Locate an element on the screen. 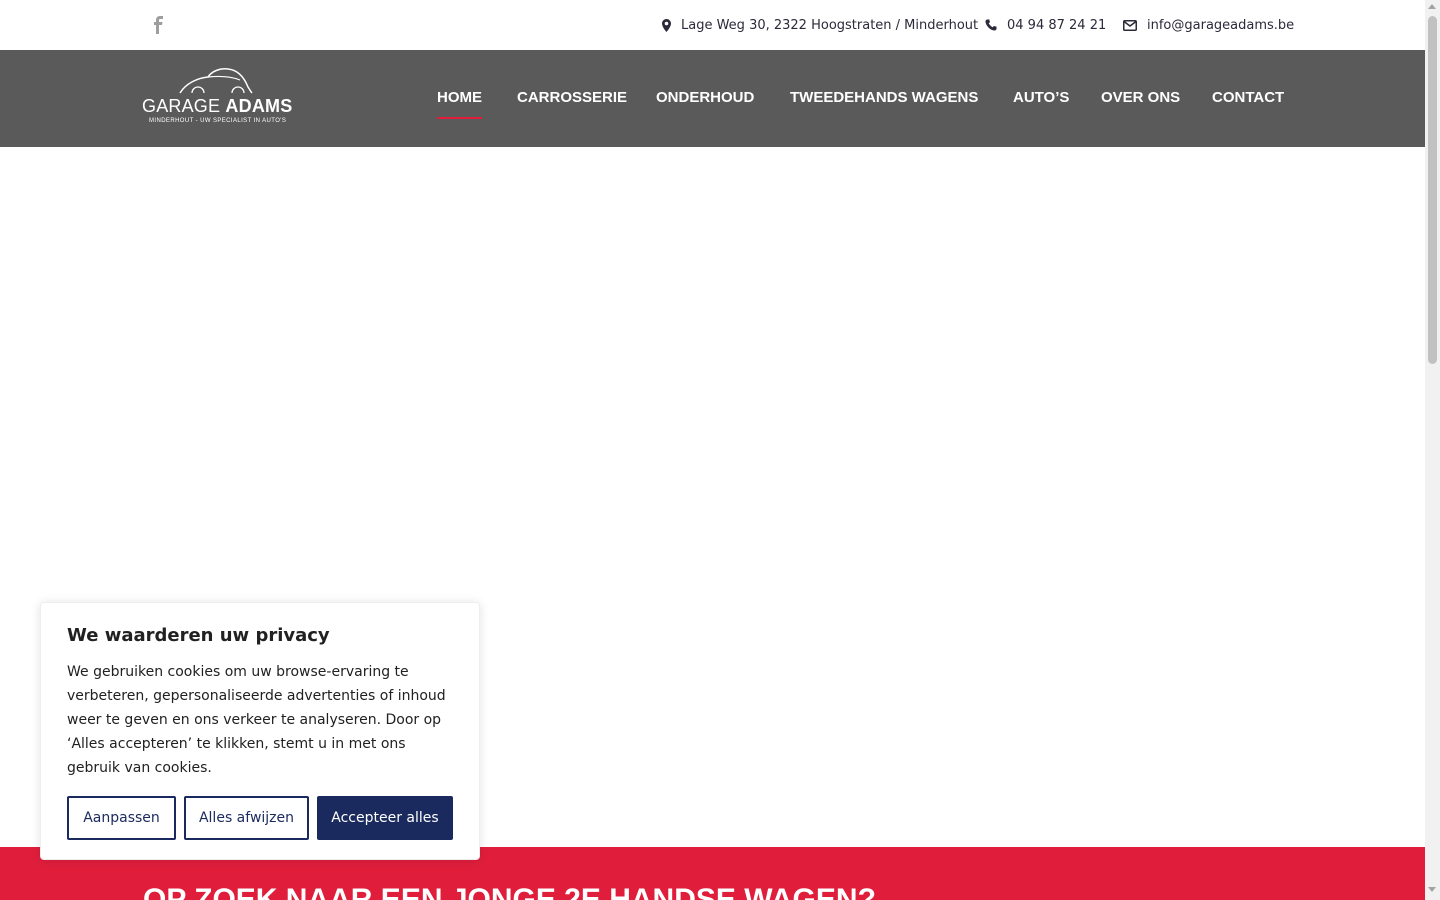 Image resolution: width=1440 pixels, height=900 pixels. cookie-title: We waarderen uw privacy is located at coordinates (198, 635).